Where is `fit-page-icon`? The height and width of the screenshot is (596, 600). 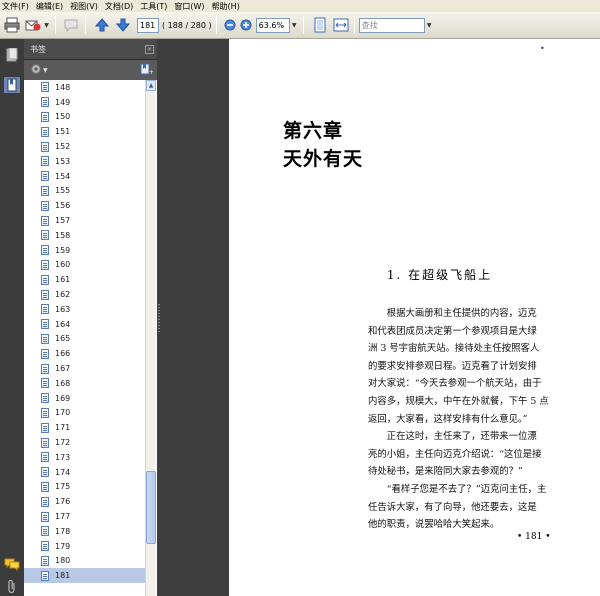 fit-page-icon is located at coordinates (320, 25).